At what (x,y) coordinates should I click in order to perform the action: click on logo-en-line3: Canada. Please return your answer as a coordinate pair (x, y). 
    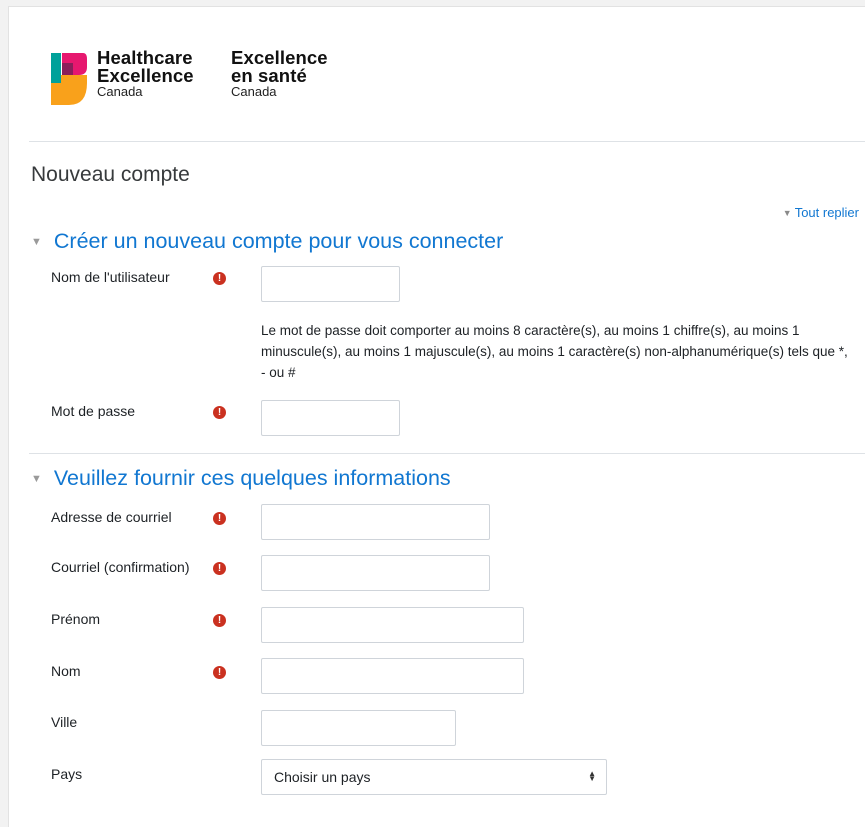
    Looking at the image, I should click on (120, 91).